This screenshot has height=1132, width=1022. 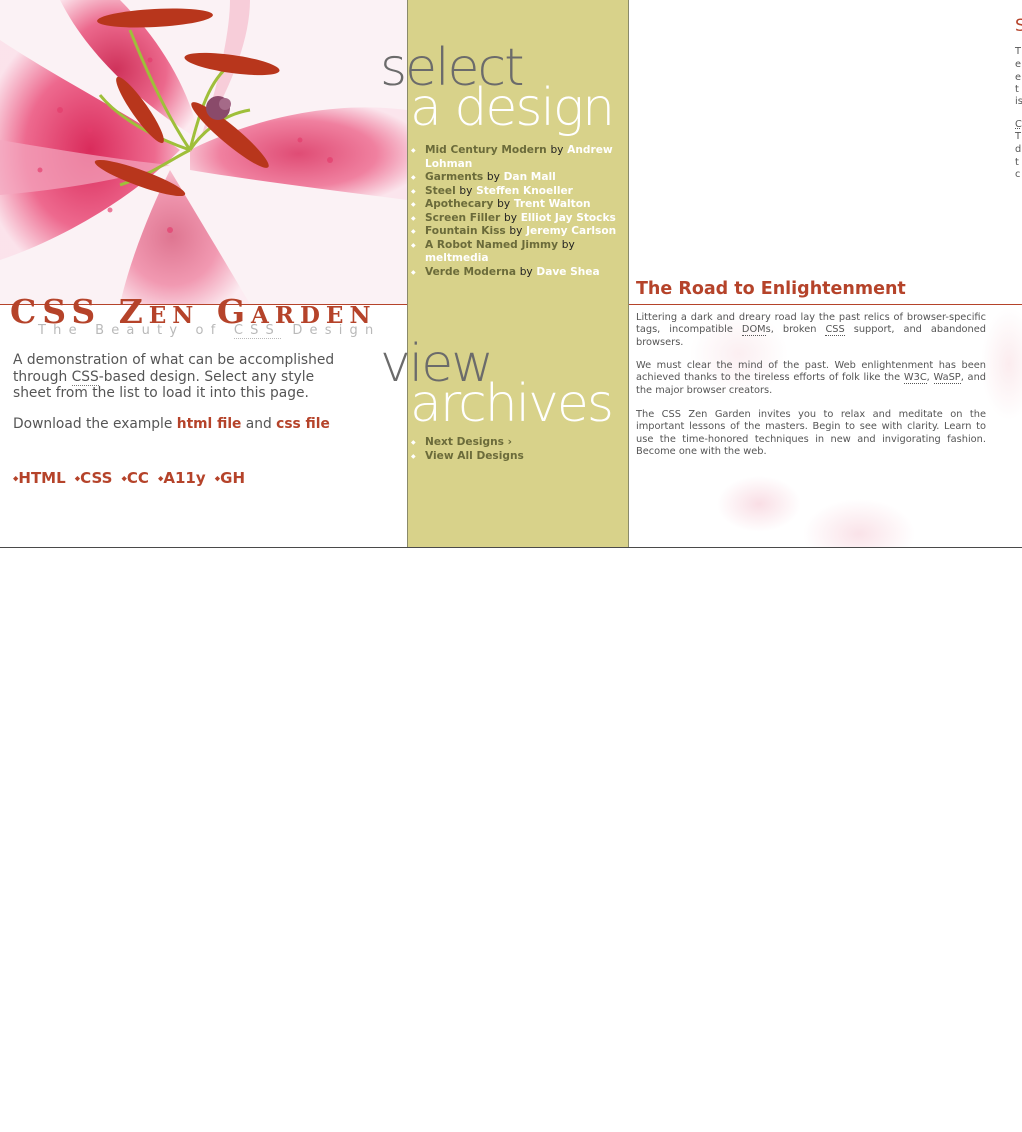 I want to click on clipped-title: S, so click(x=1018, y=26).